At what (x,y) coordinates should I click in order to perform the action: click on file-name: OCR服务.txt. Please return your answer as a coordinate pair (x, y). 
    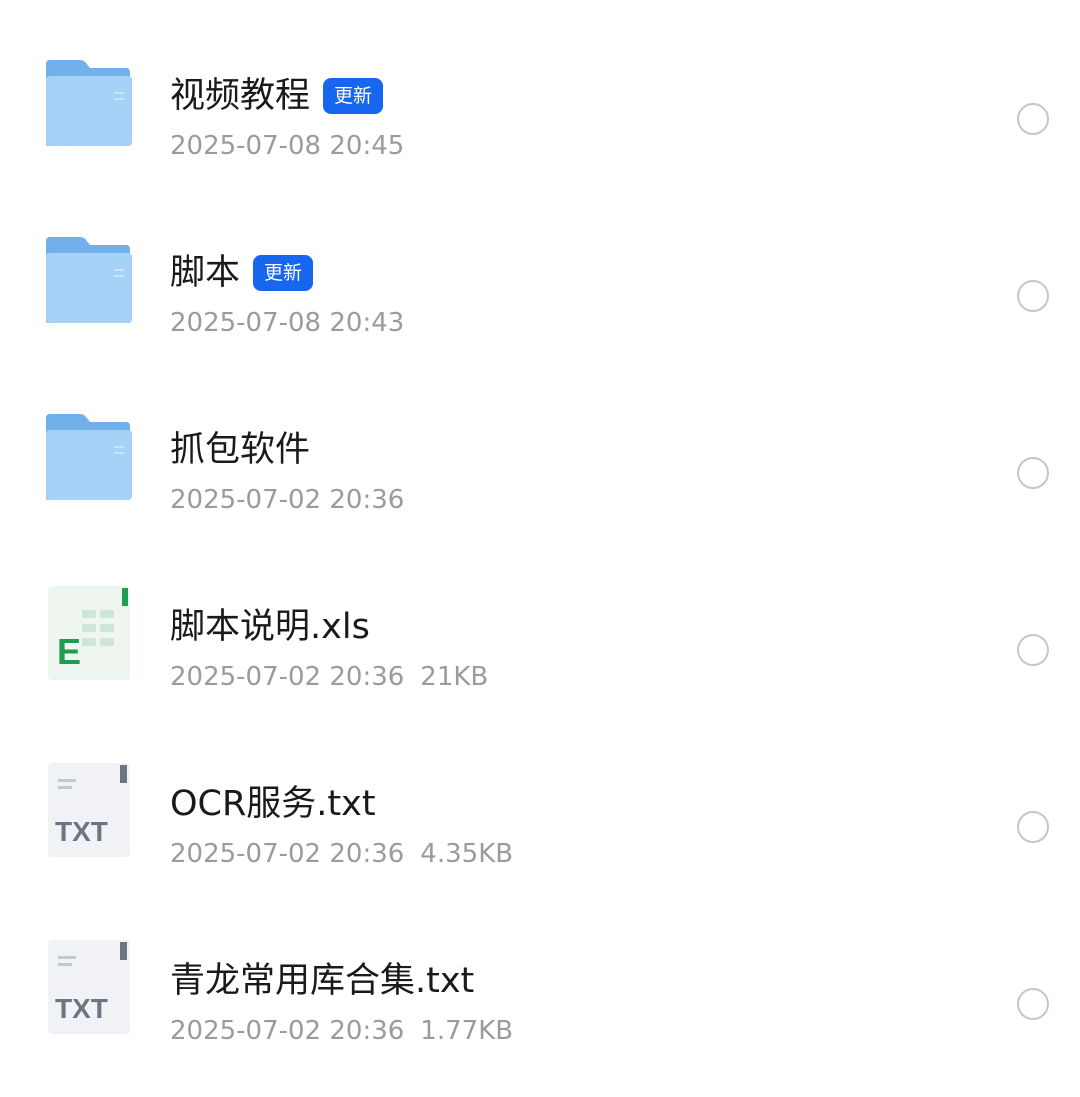
    Looking at the image, I should click on (273, 804).